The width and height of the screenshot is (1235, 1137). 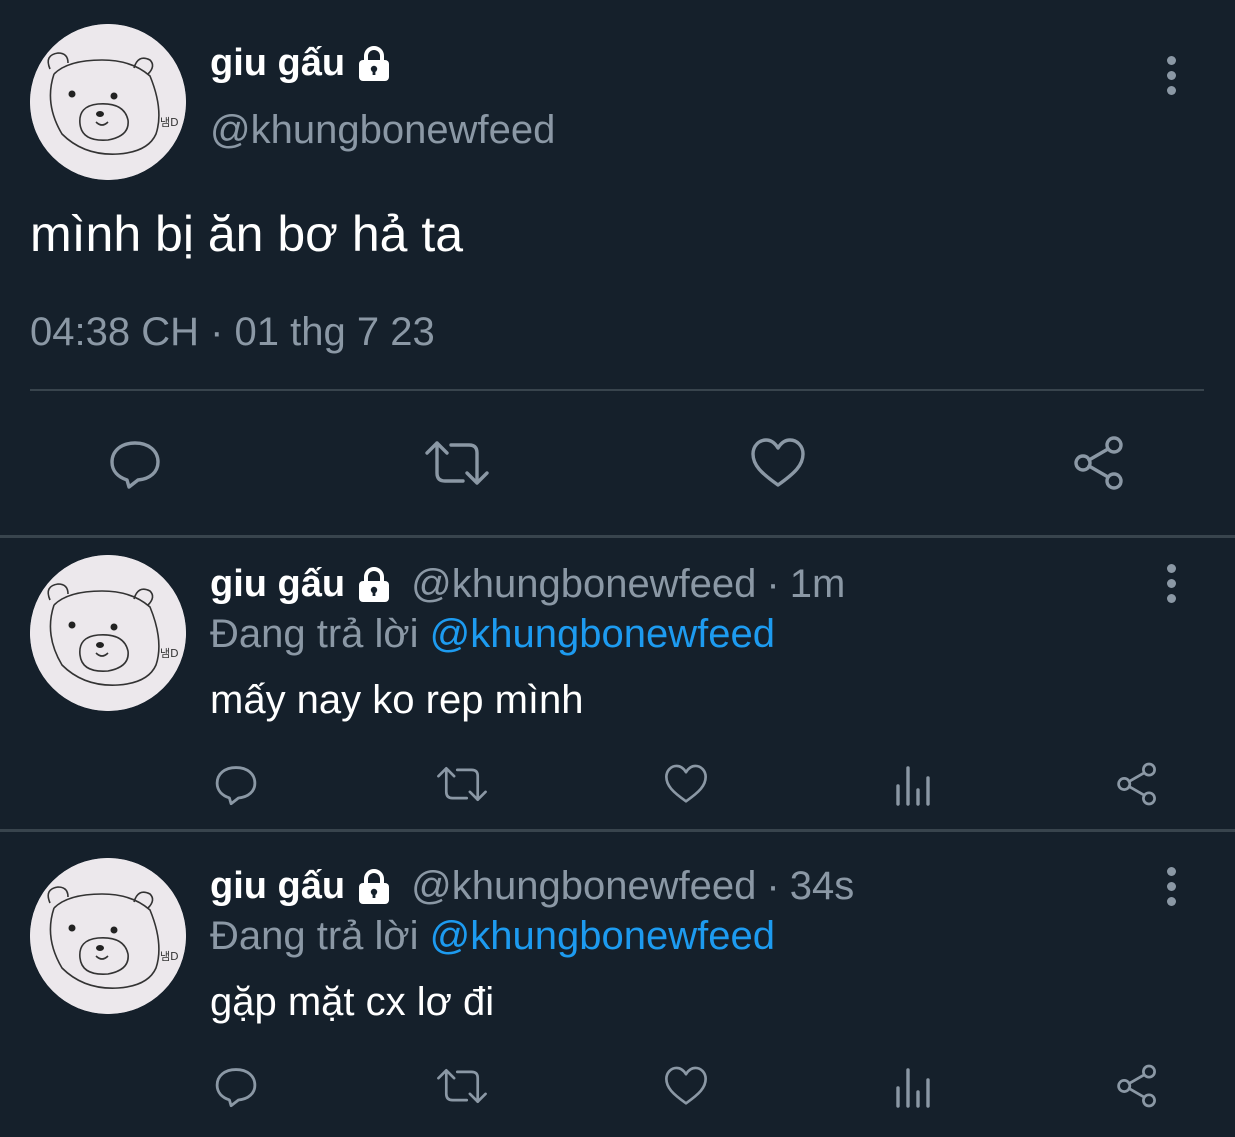 What do you see at coordinates (247, 234) in the screenshot?
I see `tweet-text: mình bị ăn bơ hả ta` at bounding box center [247, 234].